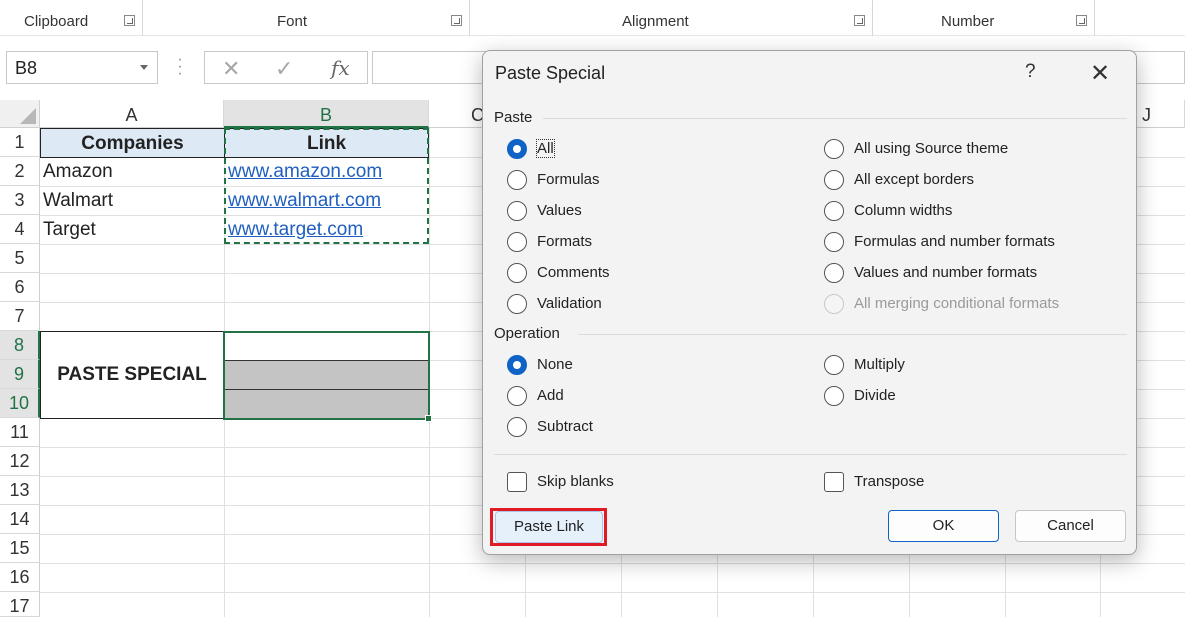 This screenshot has height=617, width=1185. What do you see at coordinates (957, 303) in the screenshot?
I see `option-label: All merging conditional formats` at bounding box center [957, 303].